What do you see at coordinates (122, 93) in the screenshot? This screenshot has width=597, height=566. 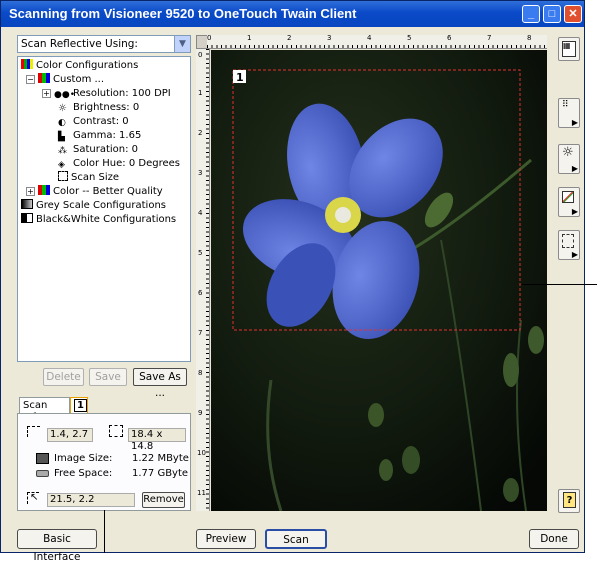 I see `tree-label: Resolution: 100 DPI` at bounding box center [122, 93].